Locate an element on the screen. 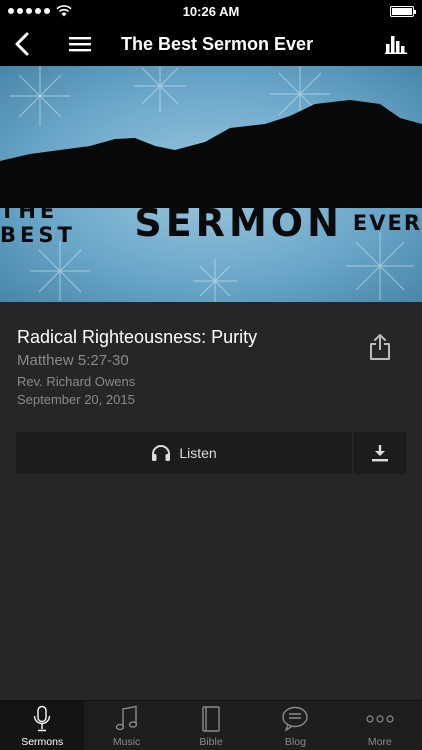  hamburger-menu-icon is located at coordinates (80, 44).